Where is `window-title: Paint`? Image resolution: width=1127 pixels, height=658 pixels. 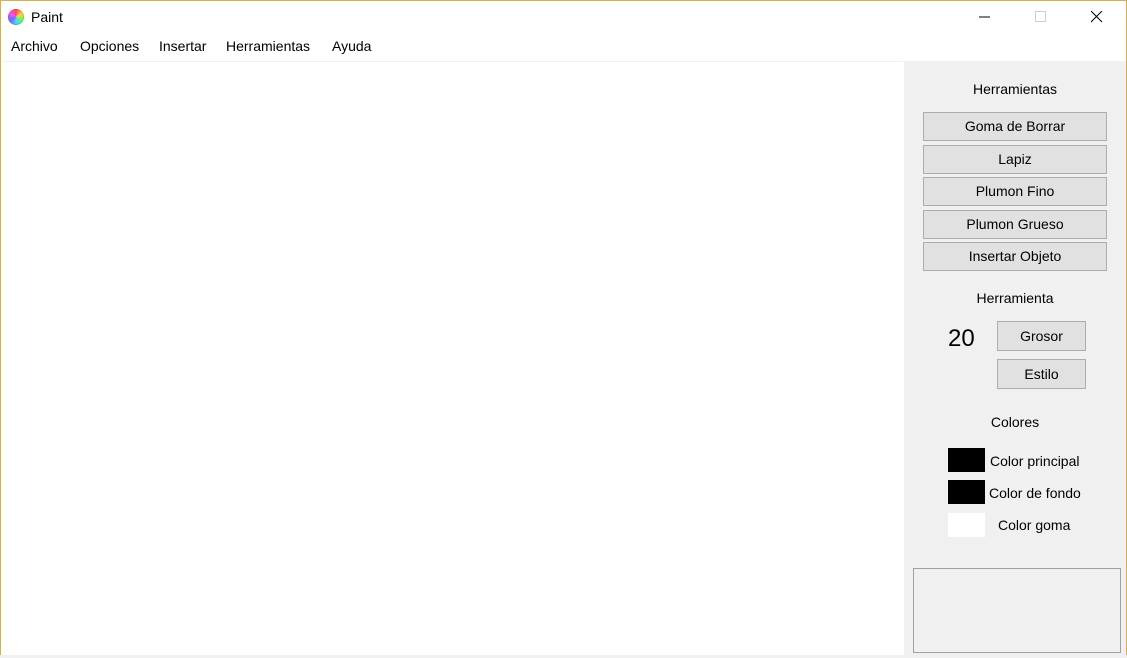 window-title: Paint is located at coordinates (47, 17).